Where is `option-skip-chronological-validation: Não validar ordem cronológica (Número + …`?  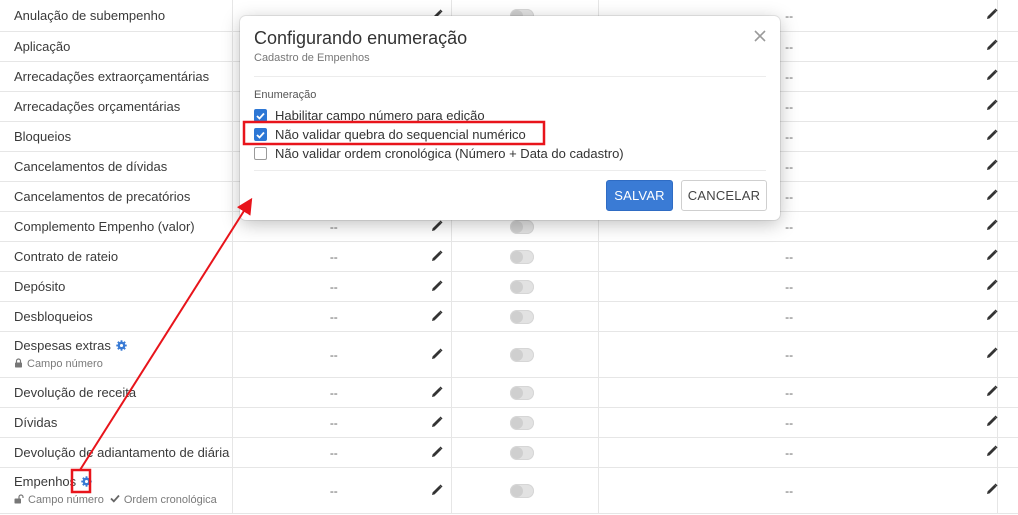
option-skip-chronological-validation: Não validar ordem cronológica (Número + … is located at coordinates (439, 153).